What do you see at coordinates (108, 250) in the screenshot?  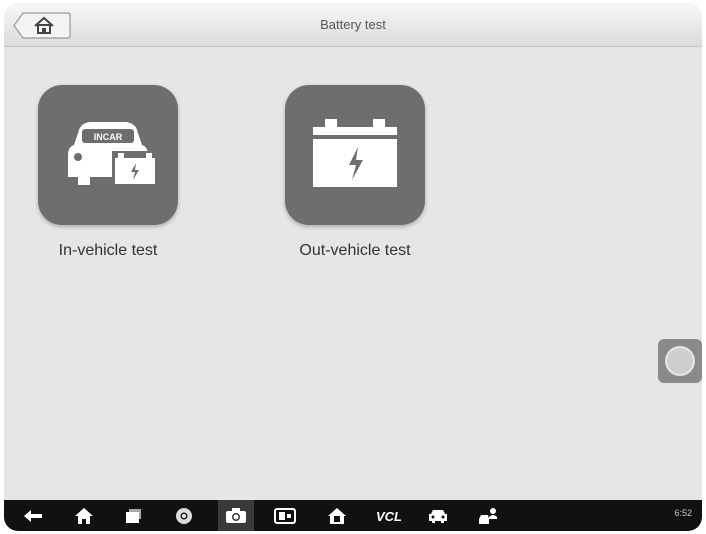 I see `in-vehicle-test-label: In-vehicle test` at bounding box center [108, 250].